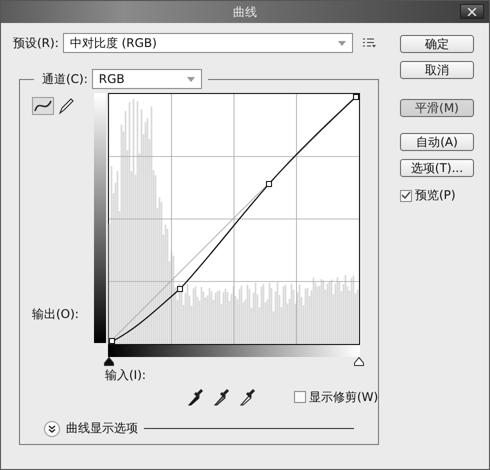 Image resolution: width=490 pixels, height=470 pixels. What do you see at coordinates (43, 106) in the screenshot?
I see `curve-tool-icon` at bounding box center [43, 106].